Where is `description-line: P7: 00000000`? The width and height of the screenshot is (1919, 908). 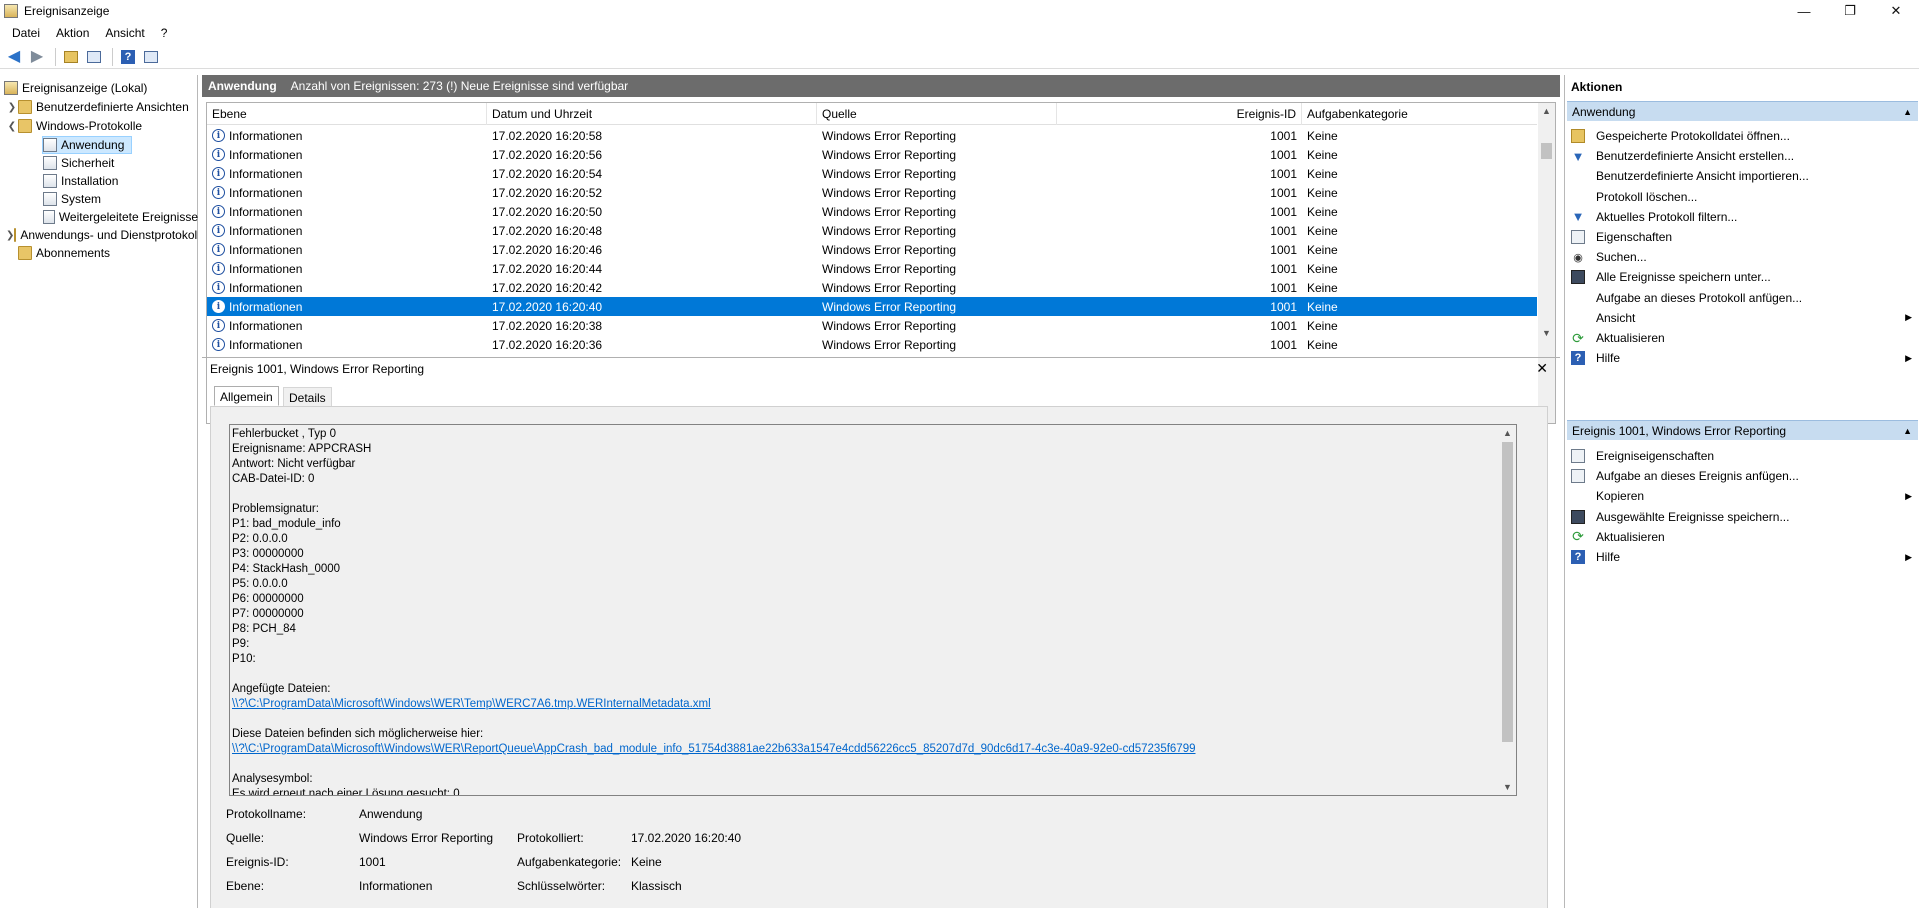 description-line: P7: 00000000 is located at coordinates (268, 614).